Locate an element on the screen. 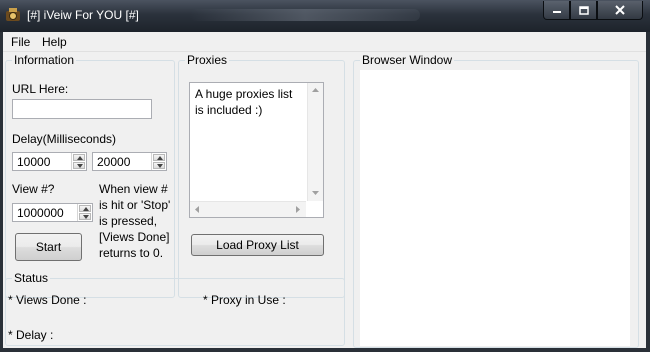 This screenshot has width=650, height=352. minimize-icon is located at coordinates (556, 12).